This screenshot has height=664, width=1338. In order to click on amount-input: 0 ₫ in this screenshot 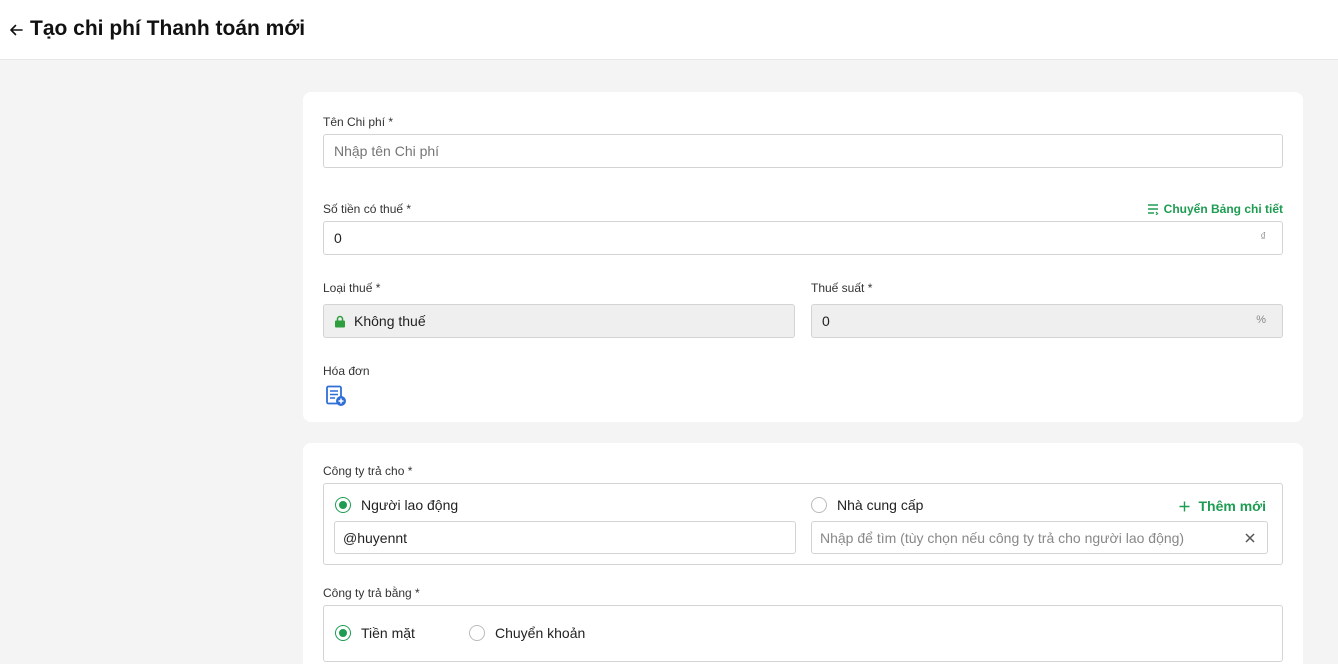, I will do `click(803, 238)`.